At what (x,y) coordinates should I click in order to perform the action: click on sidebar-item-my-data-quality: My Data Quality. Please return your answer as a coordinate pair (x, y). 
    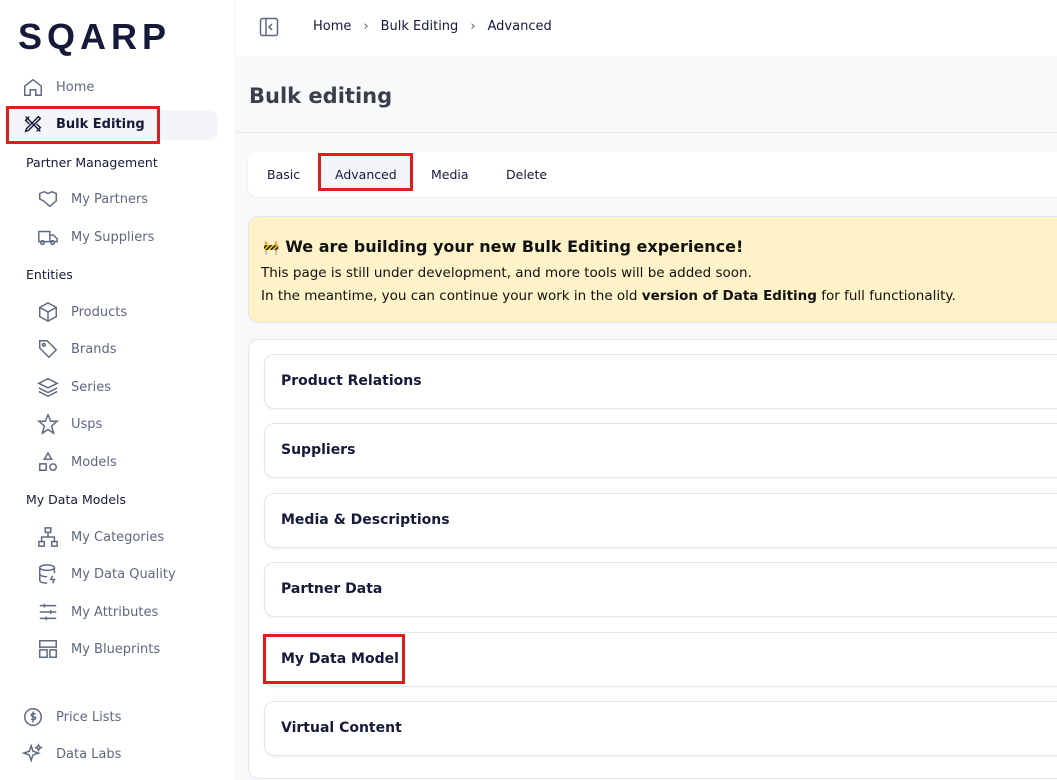
    Looking at the image, I should click on (106, 574).